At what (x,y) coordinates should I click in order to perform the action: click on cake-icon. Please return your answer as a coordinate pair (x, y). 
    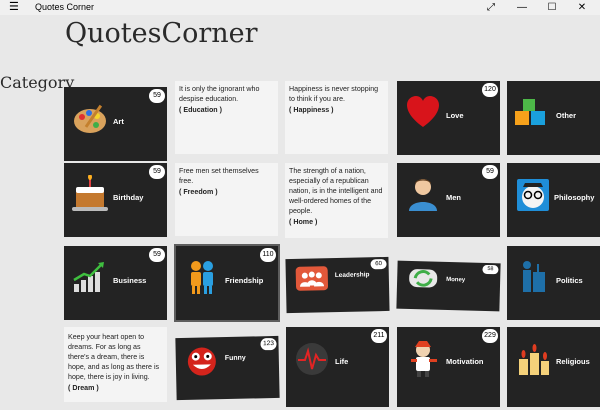
    Looking at the image, I should click on (90, 193).